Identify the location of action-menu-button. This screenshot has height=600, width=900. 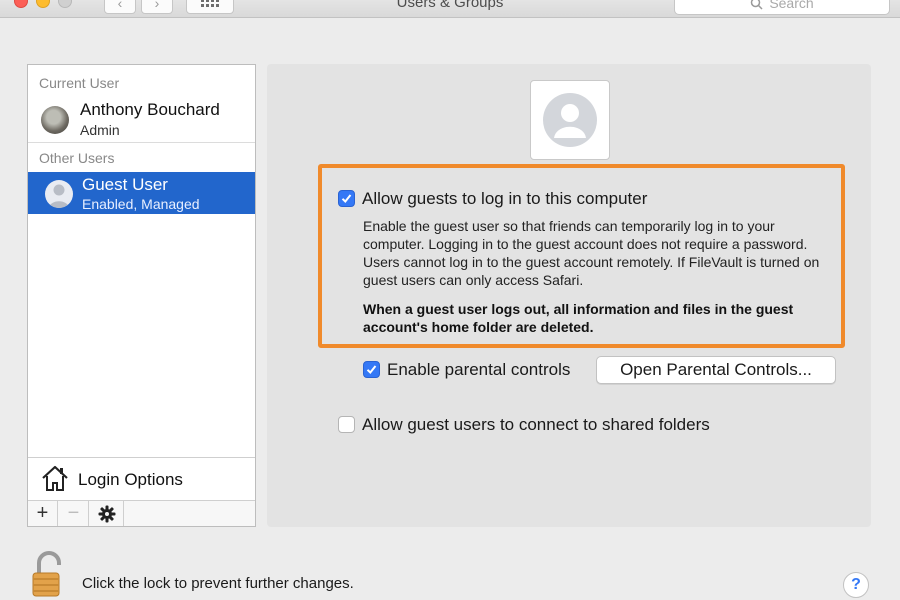
(107, 513).